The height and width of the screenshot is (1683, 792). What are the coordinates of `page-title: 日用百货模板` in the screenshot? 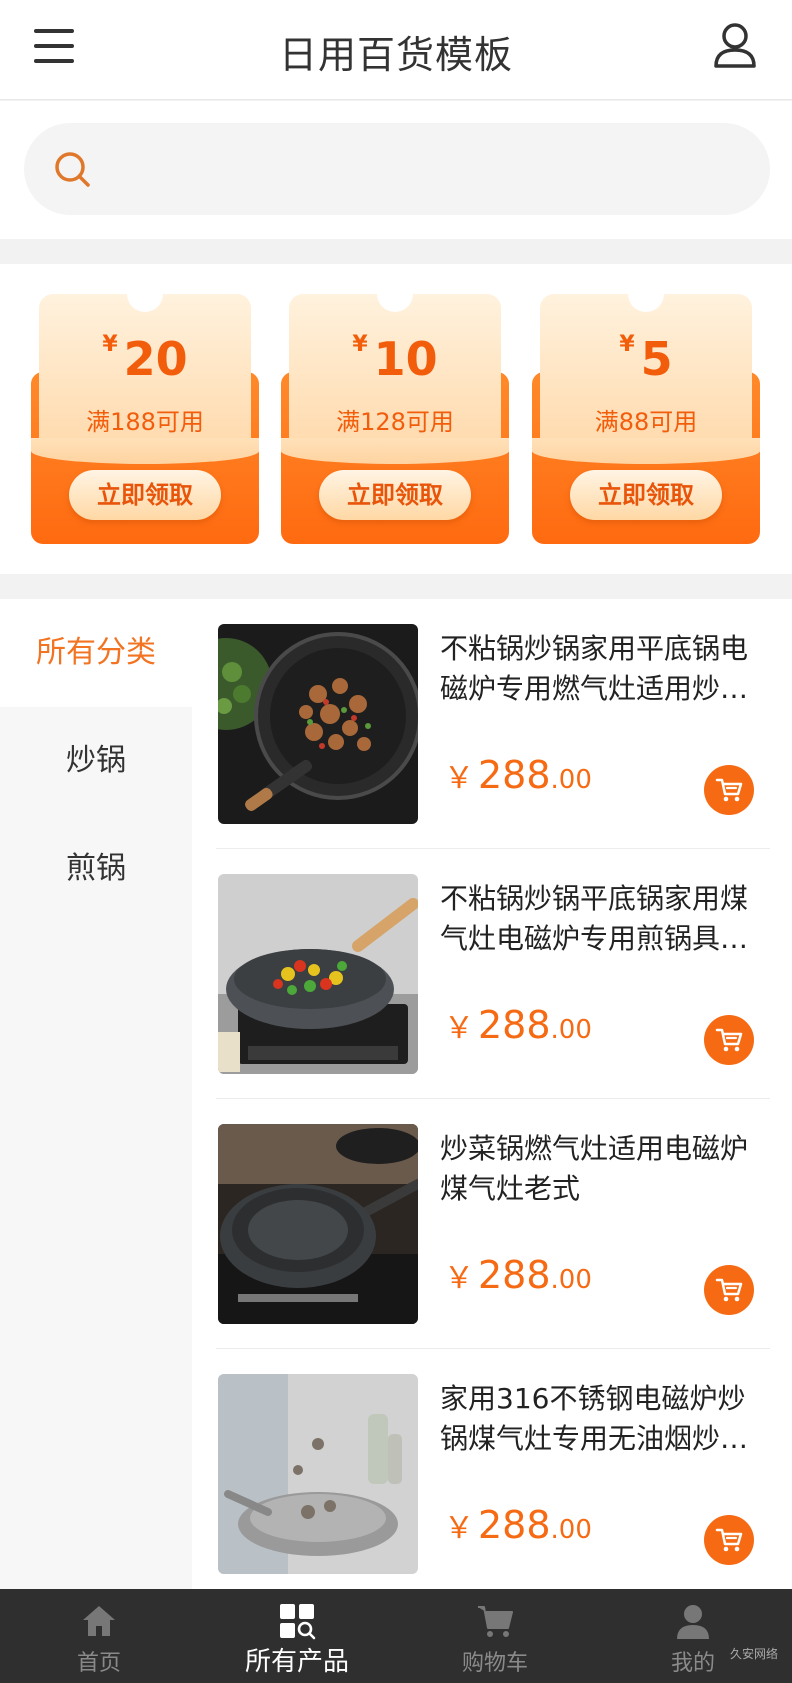 It's located at (395, 55).